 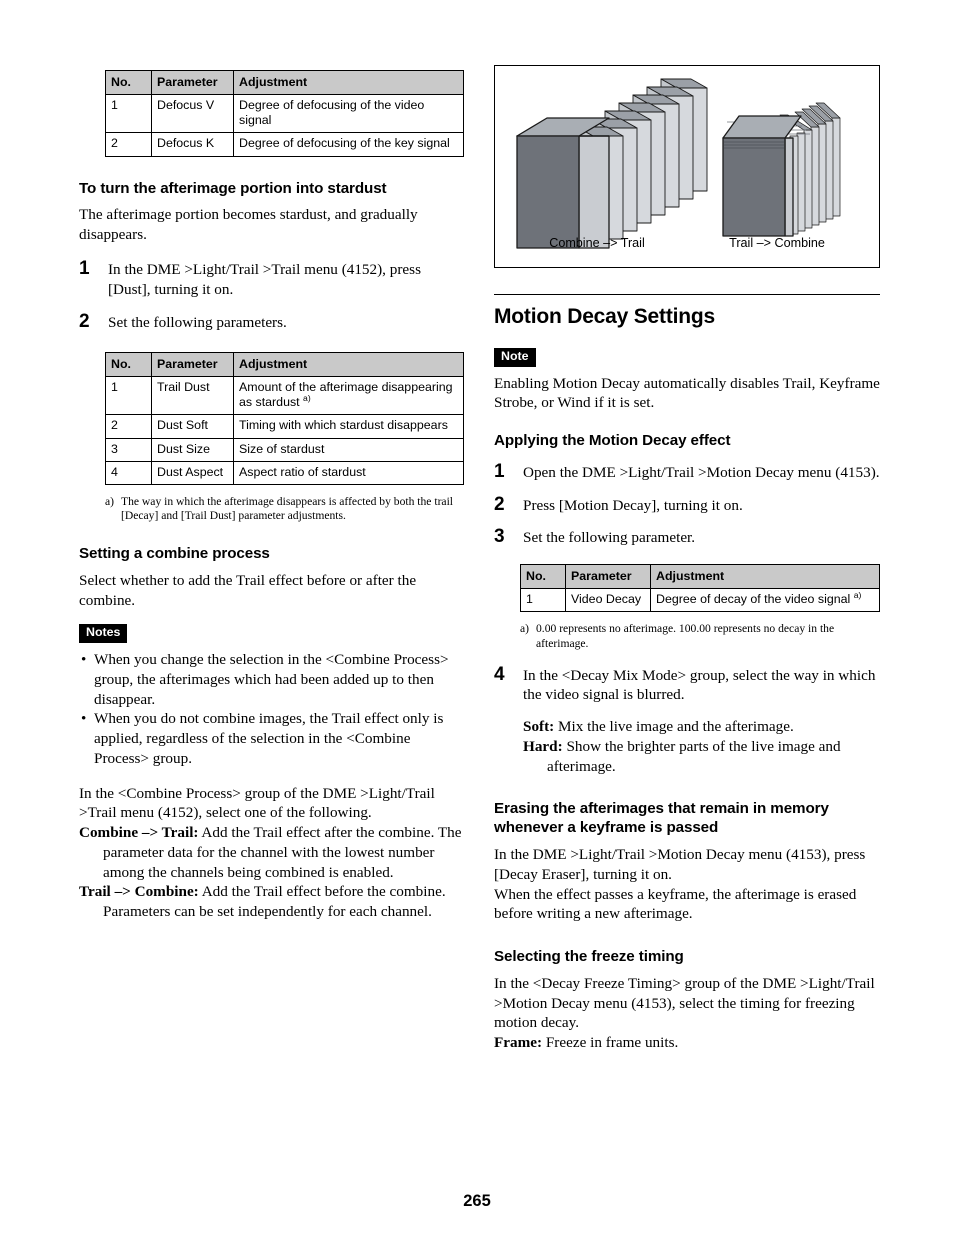 I want to click on column-header-adjustment: Adjustment, so click(x=348, y=82).